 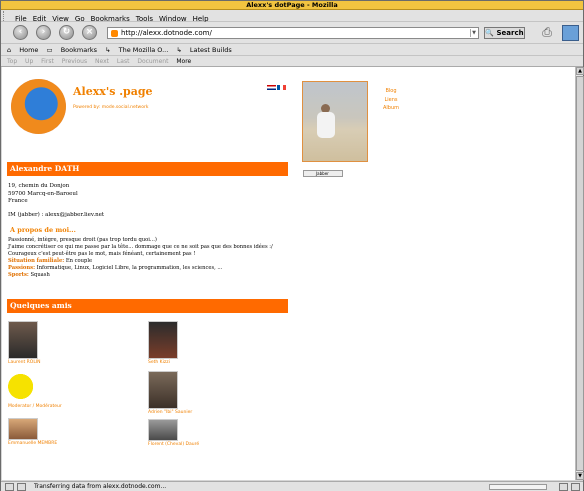 I want to click on fact-family: Situation familiale: En couple, so click(x=148, y=261).